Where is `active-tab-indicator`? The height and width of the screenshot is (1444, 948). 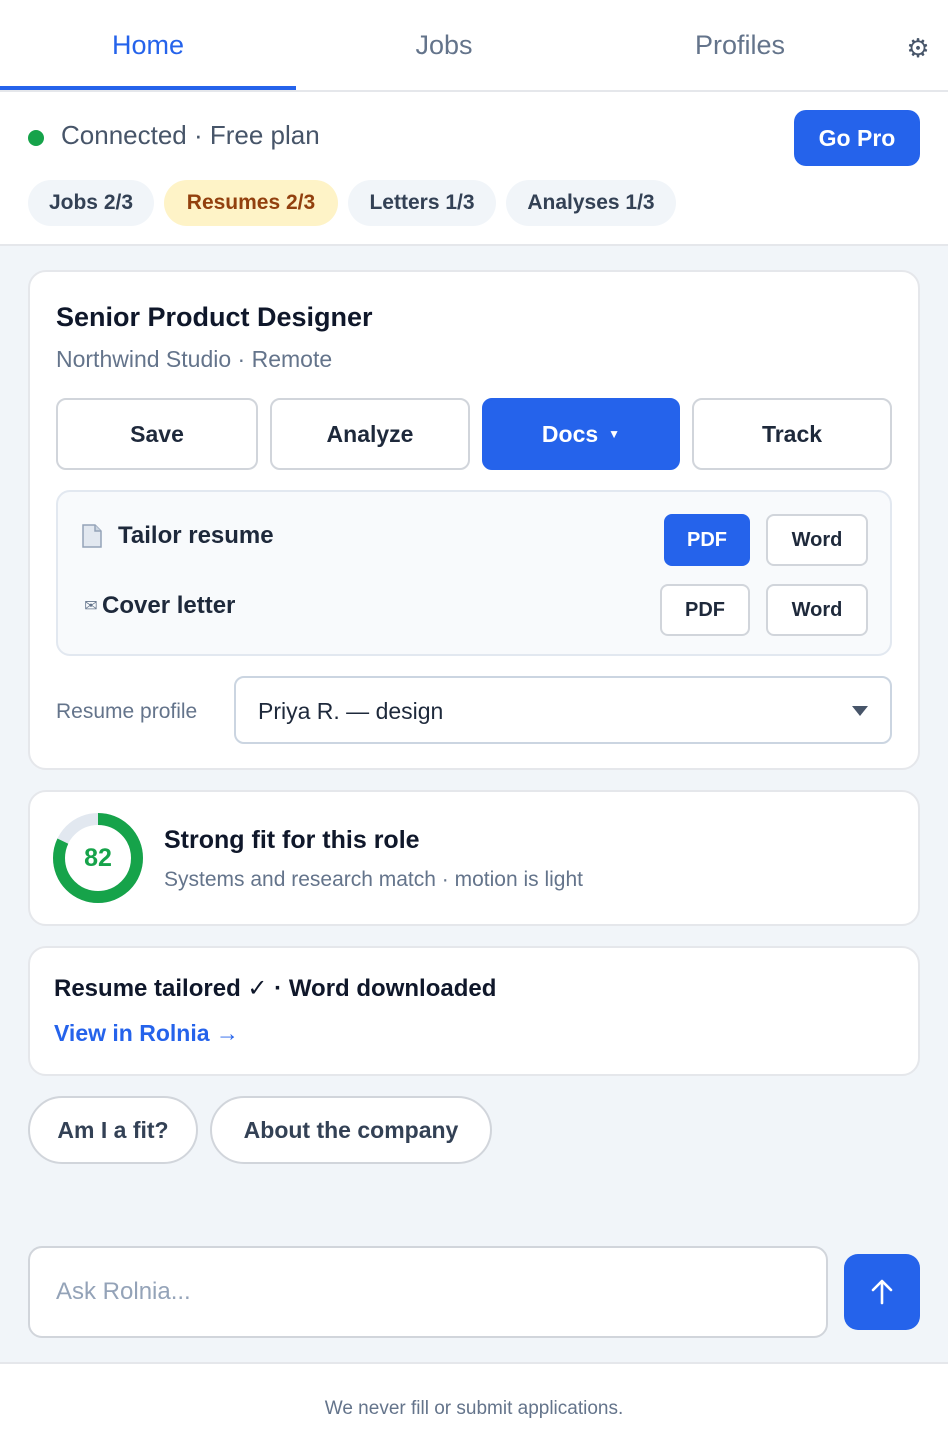 active-tab-indicator is located at coordinates (148, 88).